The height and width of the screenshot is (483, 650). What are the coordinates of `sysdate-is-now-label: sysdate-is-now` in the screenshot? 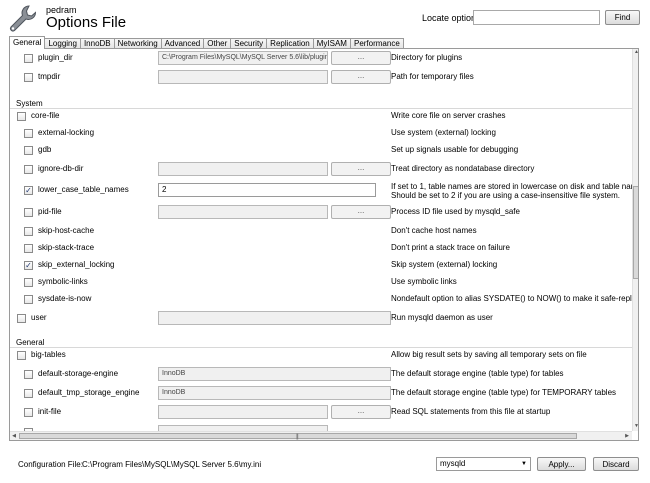 It's located at (65, 298).